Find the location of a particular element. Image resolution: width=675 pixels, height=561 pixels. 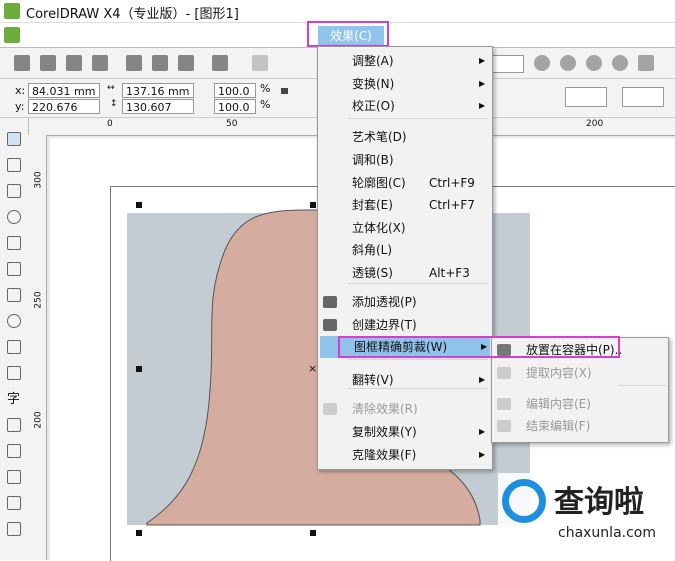

extract-contents-icon is located at coordinates (504, 373).